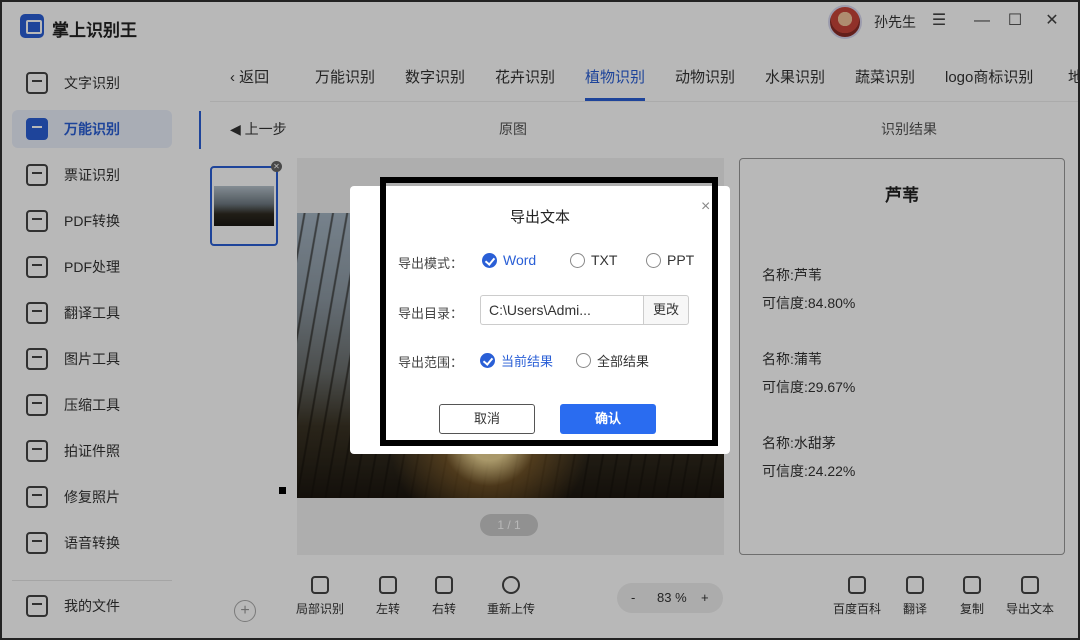 The width and height of the screenshot is (1080, 640). Describe the element at coordinates (670, 260) in the screenshot. I see `mode-ppt-radio: PPT` at that location.